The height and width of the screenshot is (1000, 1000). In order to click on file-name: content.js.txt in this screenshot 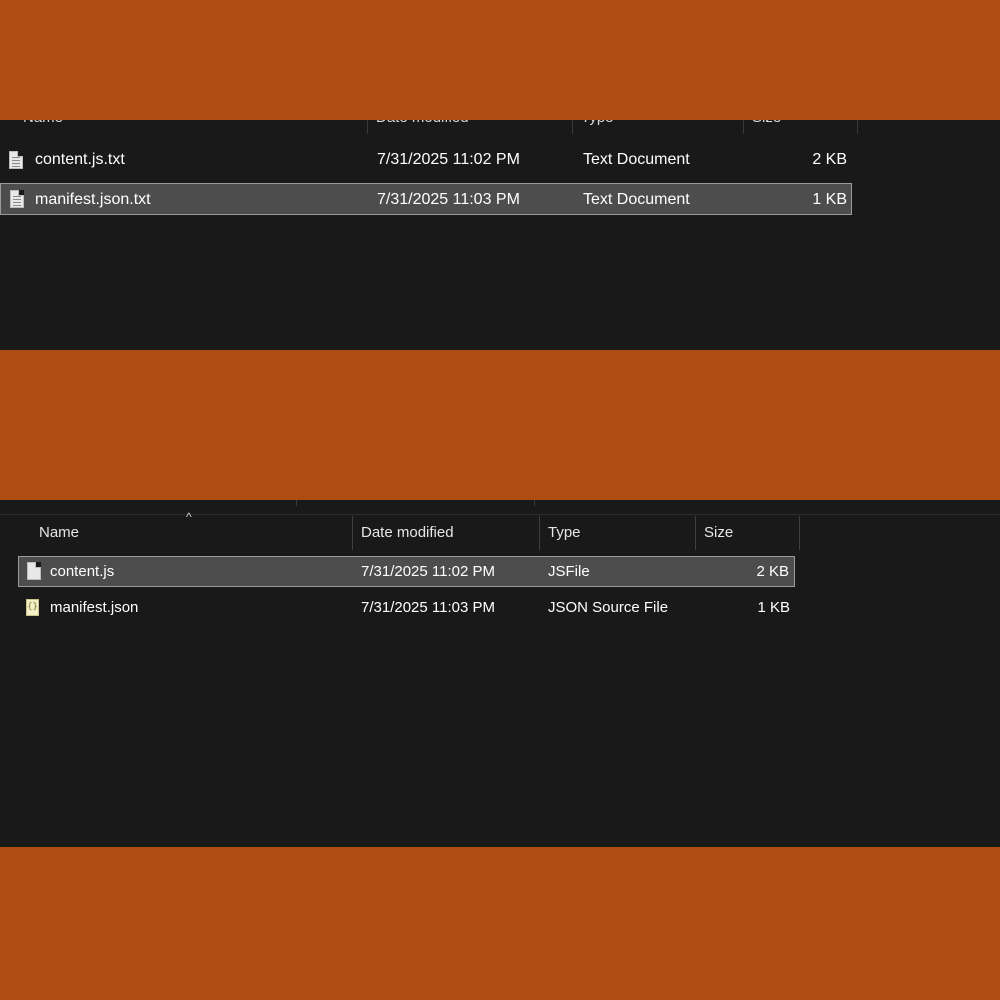, I will do `click(80, 159)`.